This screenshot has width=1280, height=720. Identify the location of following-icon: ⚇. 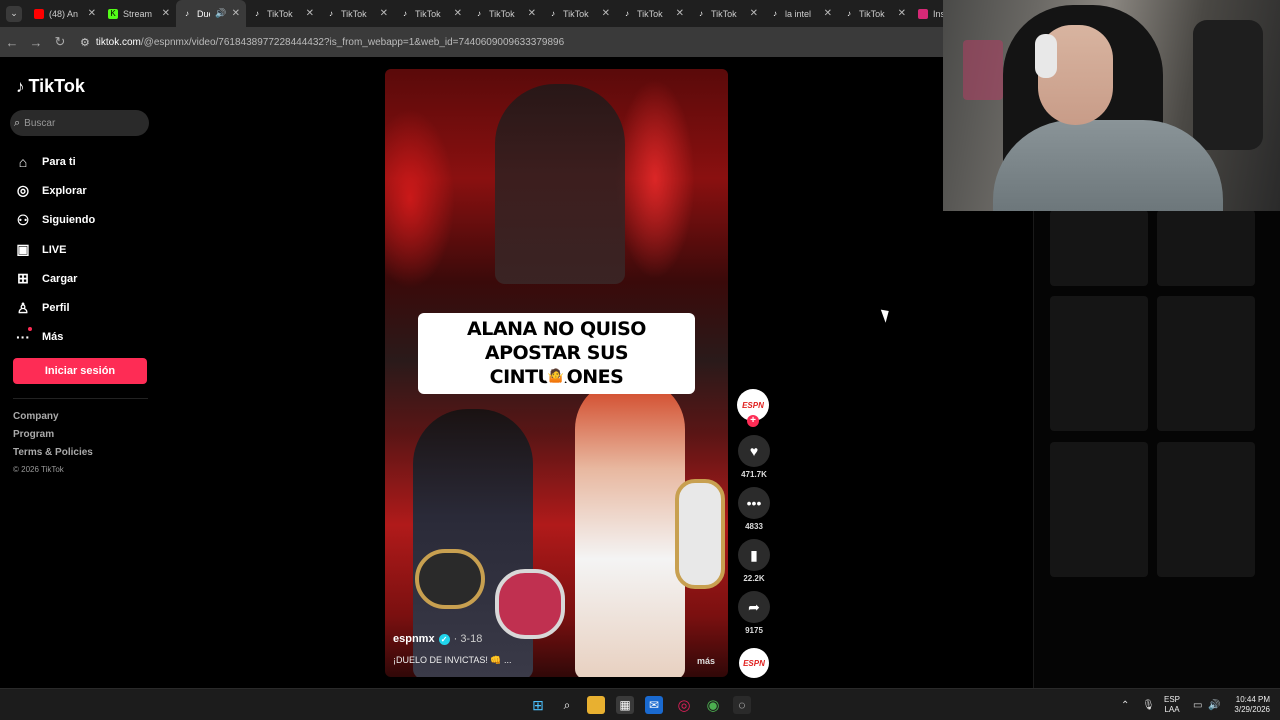
(23, 219).